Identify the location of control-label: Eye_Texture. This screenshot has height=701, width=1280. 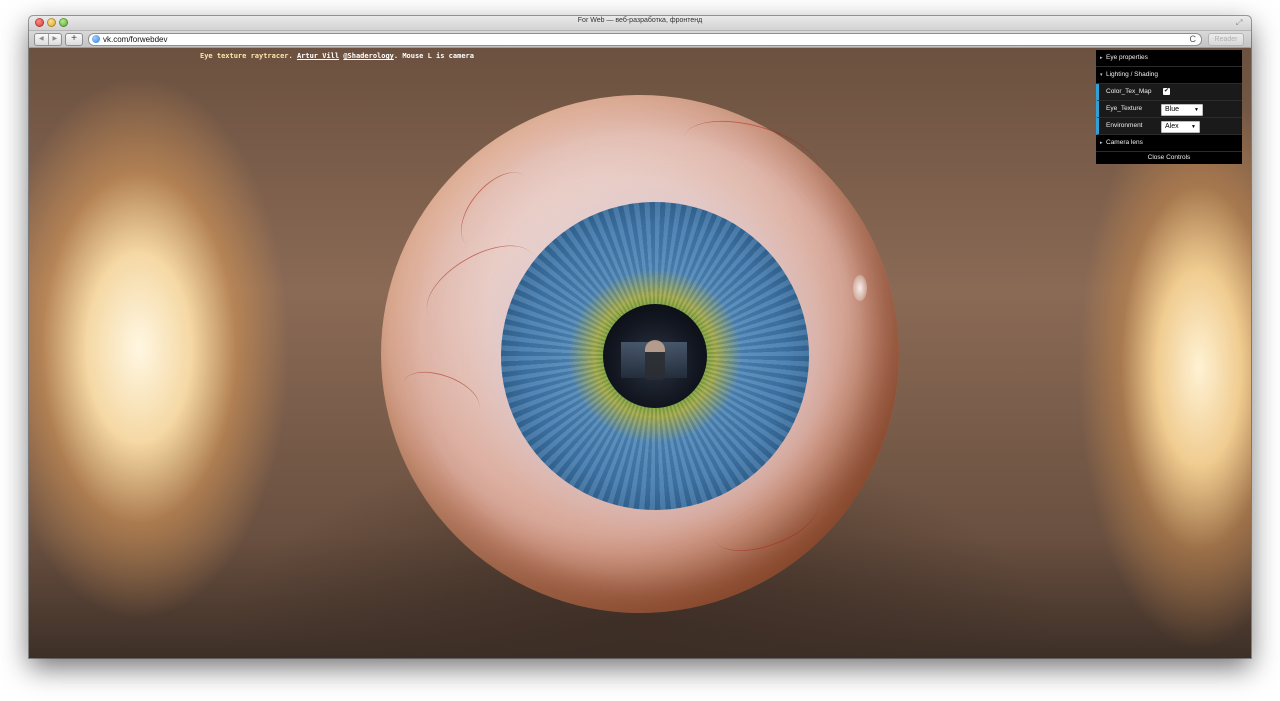
(1124, 108).